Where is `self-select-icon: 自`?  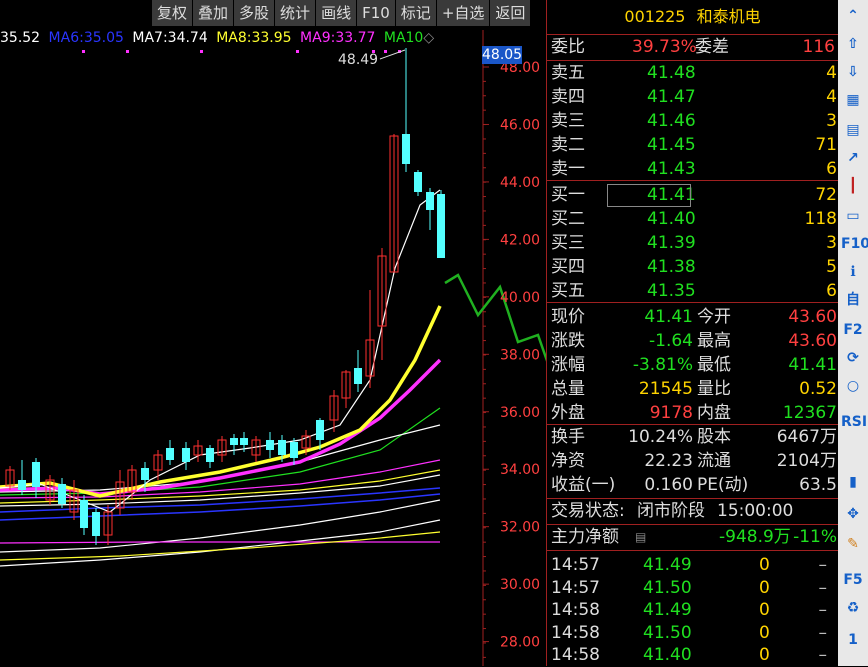
self-select-icon: 自 is located at coordinates (853, 300).